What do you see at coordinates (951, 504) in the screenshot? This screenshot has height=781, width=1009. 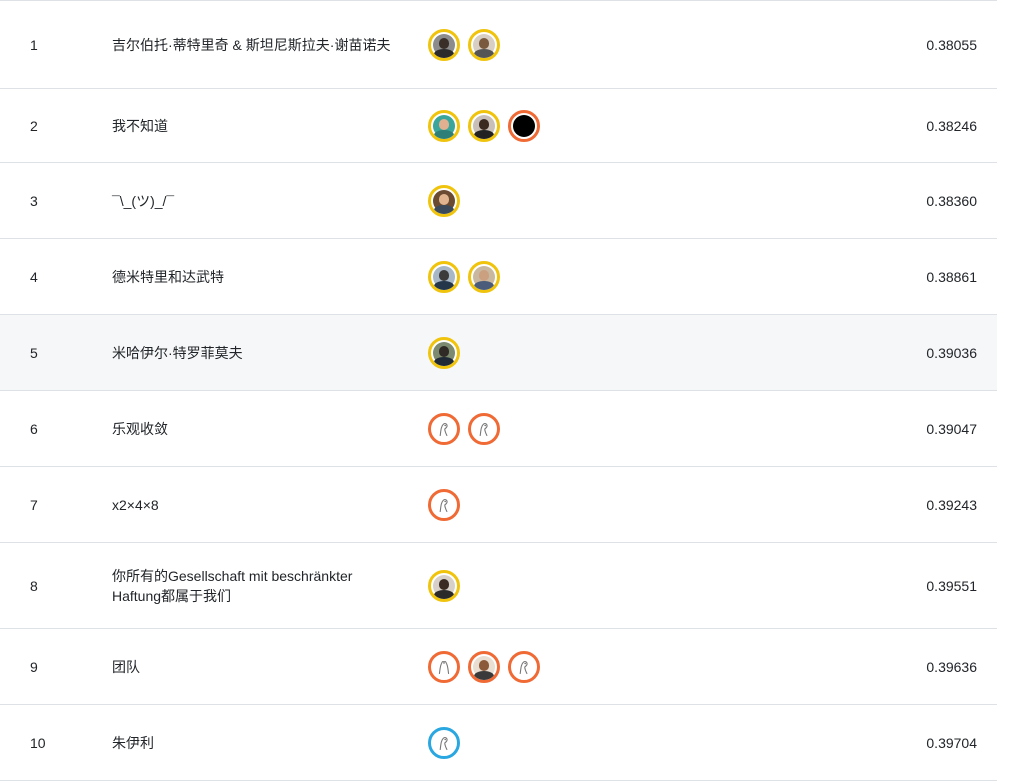 I see `score: 0.39243` at bounding box center [951, 504].